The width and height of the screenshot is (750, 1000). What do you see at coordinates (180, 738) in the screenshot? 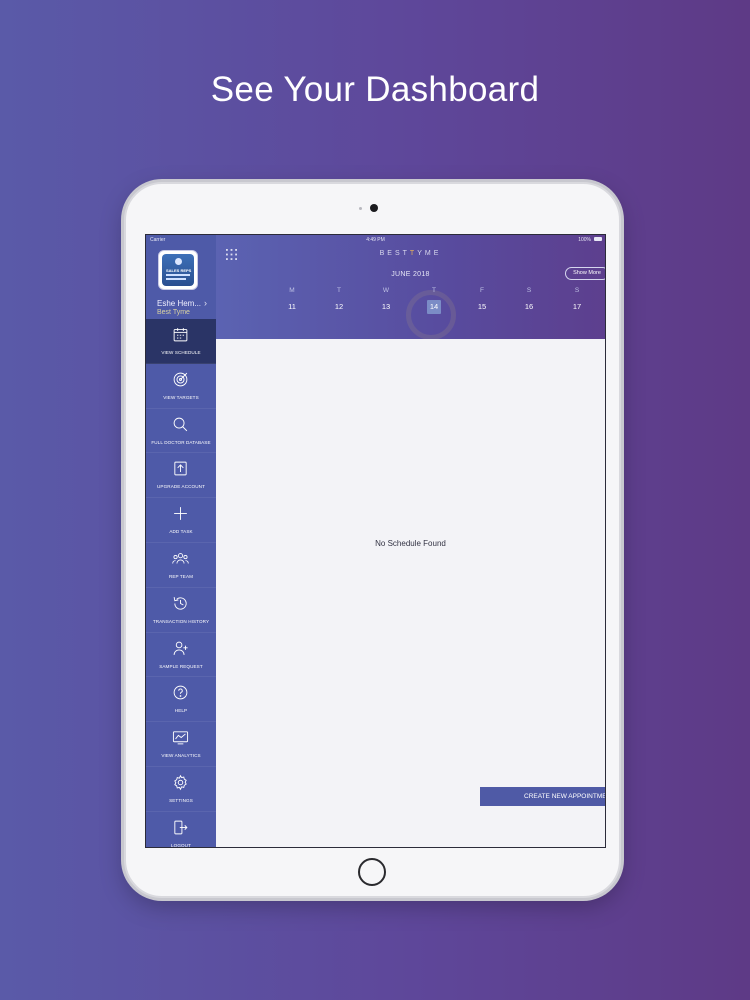
I see `analytics-icon` at bounding box center [180, 738].